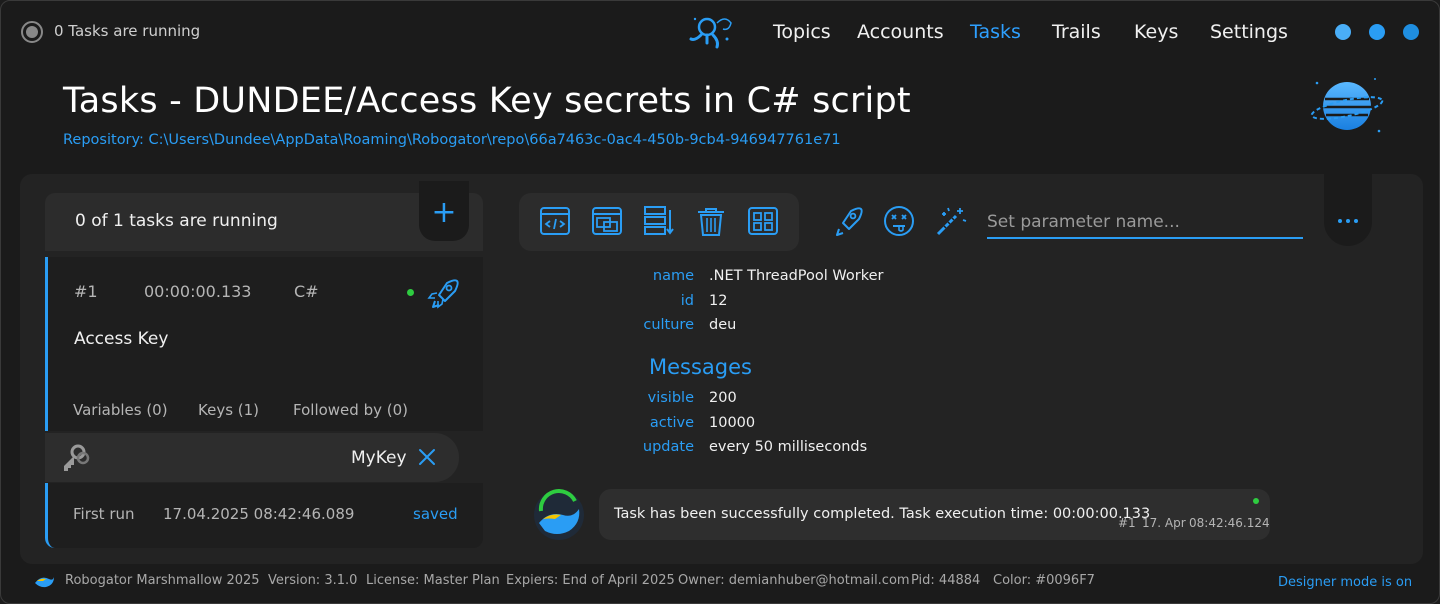 The image size is (1440, 604). Describe the element at coordinates (951, 221) in the screenshot. I see `magic-wand-icon` at that location.